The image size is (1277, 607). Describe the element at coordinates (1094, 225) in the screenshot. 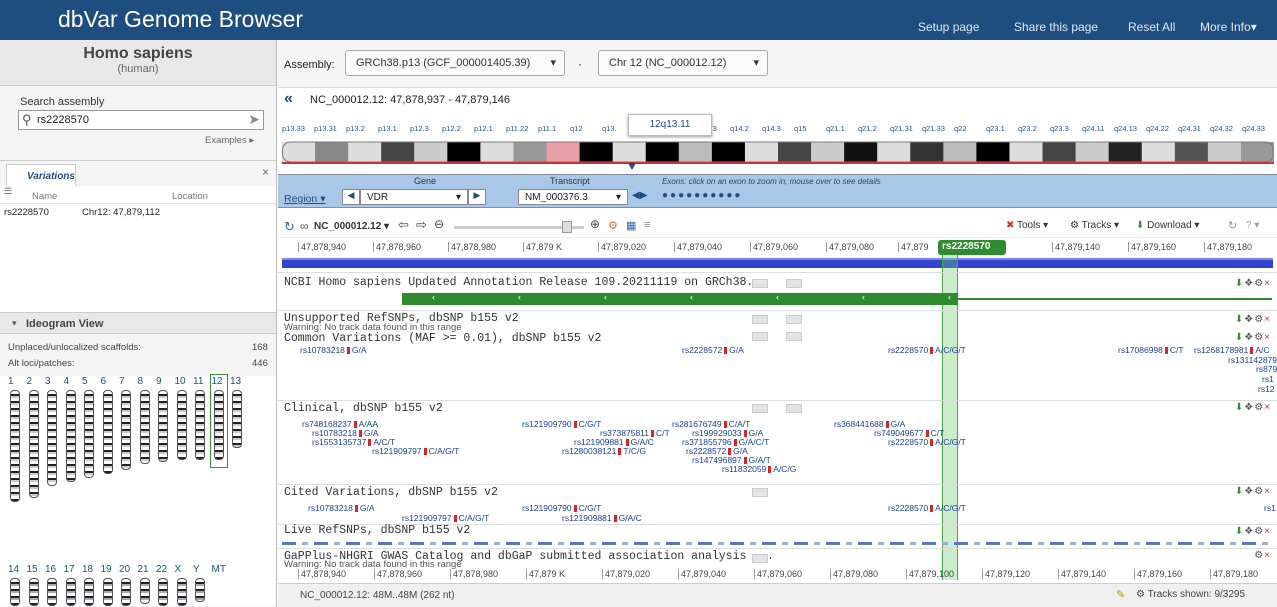

I see `tracks-menu: ⚙ Tracks ▾` at that location.